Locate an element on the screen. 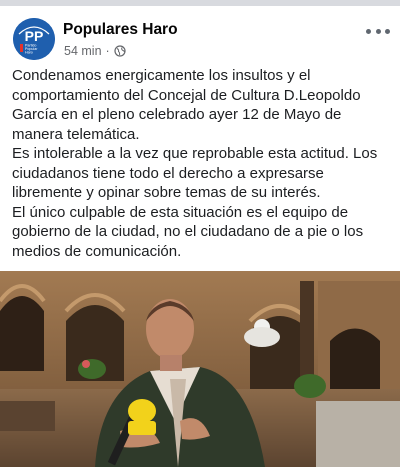 This screenshot has width=400, height=467. post-meta: 54 min · is located at coordinates (95, 51).